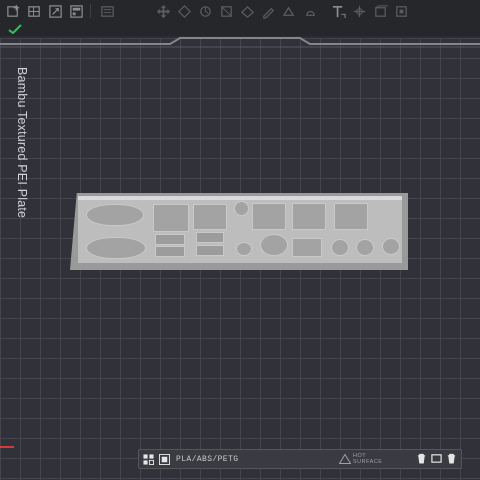 The height and width of the screenshot is (480, 480). I want to click on text-icon, so click(338, 11).